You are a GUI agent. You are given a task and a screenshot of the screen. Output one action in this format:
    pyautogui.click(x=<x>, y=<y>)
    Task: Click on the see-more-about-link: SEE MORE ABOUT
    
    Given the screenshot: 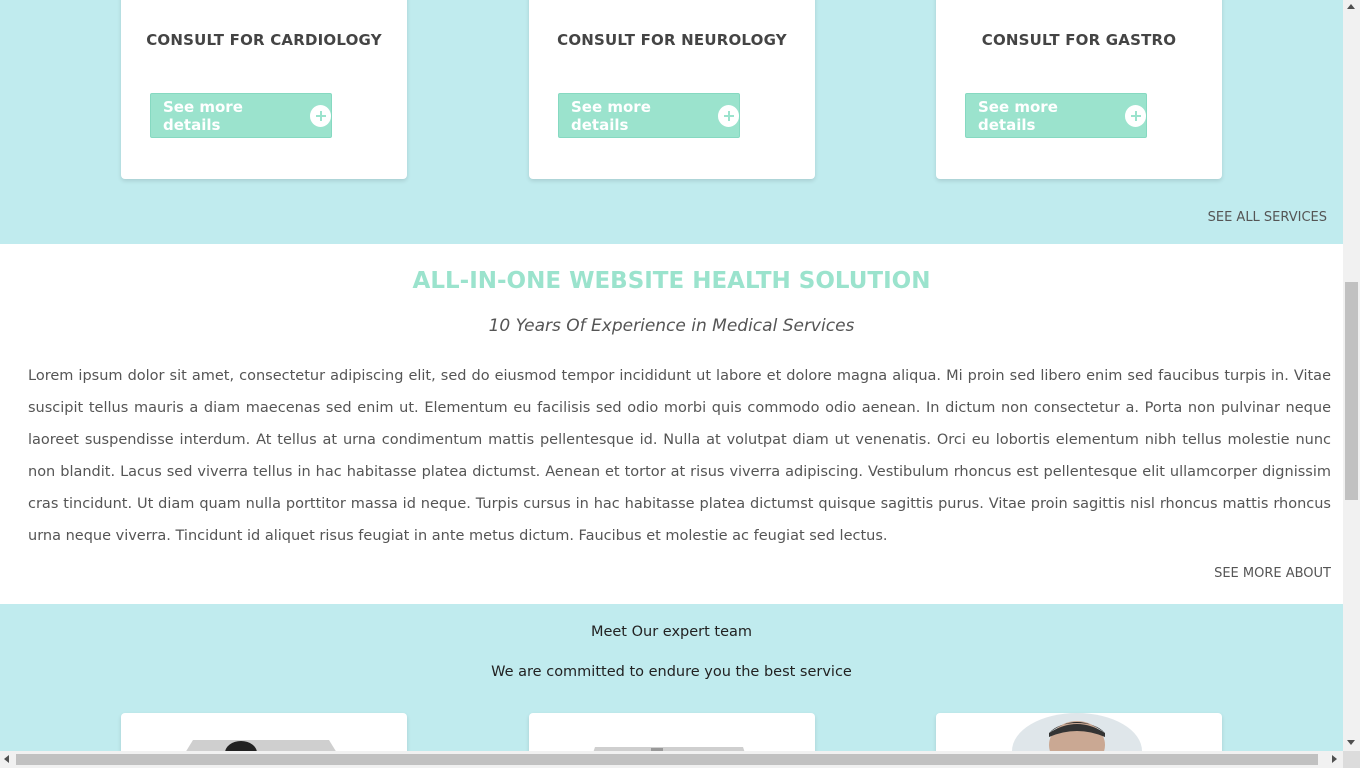 What is the action you would take?
    pyautogui.click(x=1272, y=573)
    